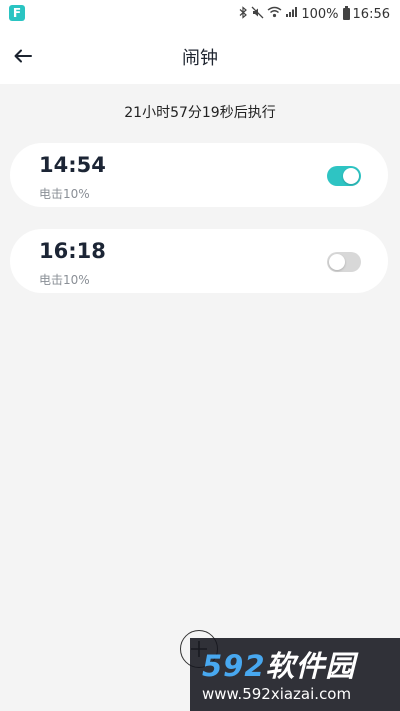 The height and width of the screenshot is (711, 400). Describe the element at coordinates (320, 14) in the screenshot. I see `battery-percent: 100%` at that location.